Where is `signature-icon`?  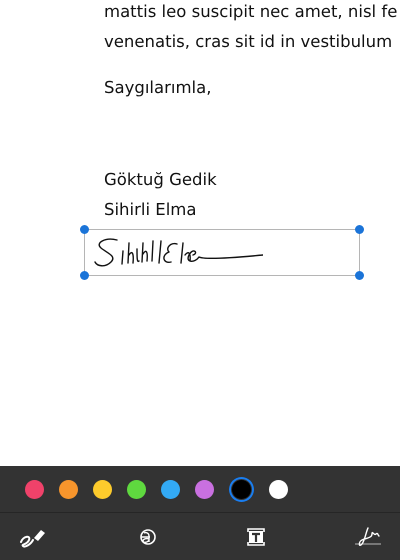
signature-icon is located at coordinates (368, 537).